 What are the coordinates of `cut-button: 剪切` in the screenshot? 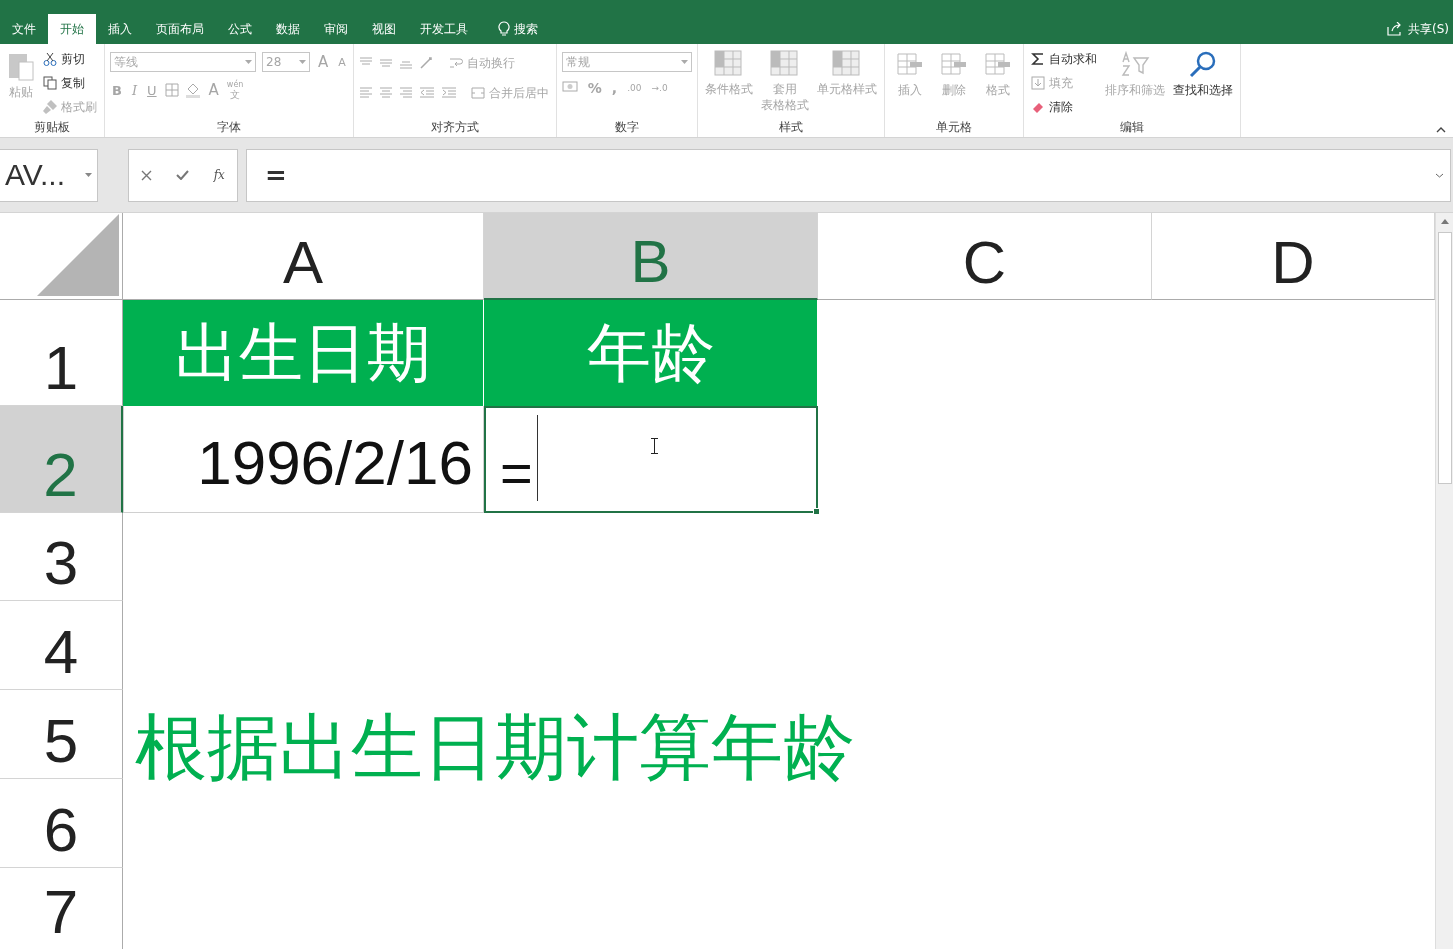 It's located at (70, 59).